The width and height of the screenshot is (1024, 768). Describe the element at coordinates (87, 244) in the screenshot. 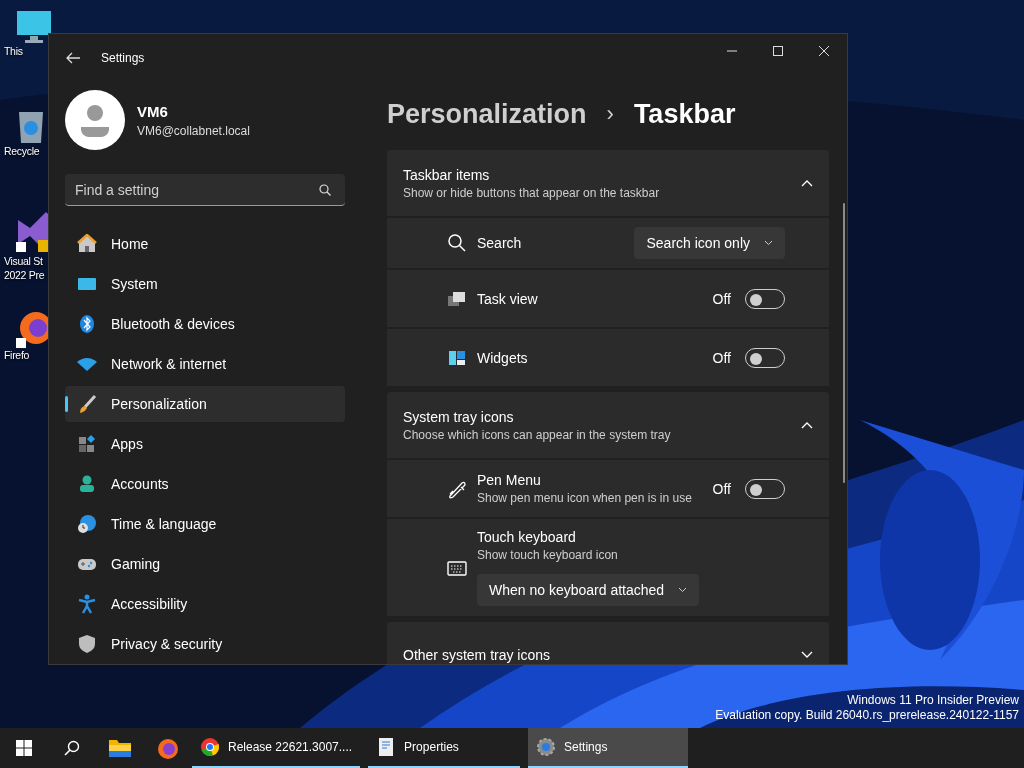

I see `home-icon` at that location.